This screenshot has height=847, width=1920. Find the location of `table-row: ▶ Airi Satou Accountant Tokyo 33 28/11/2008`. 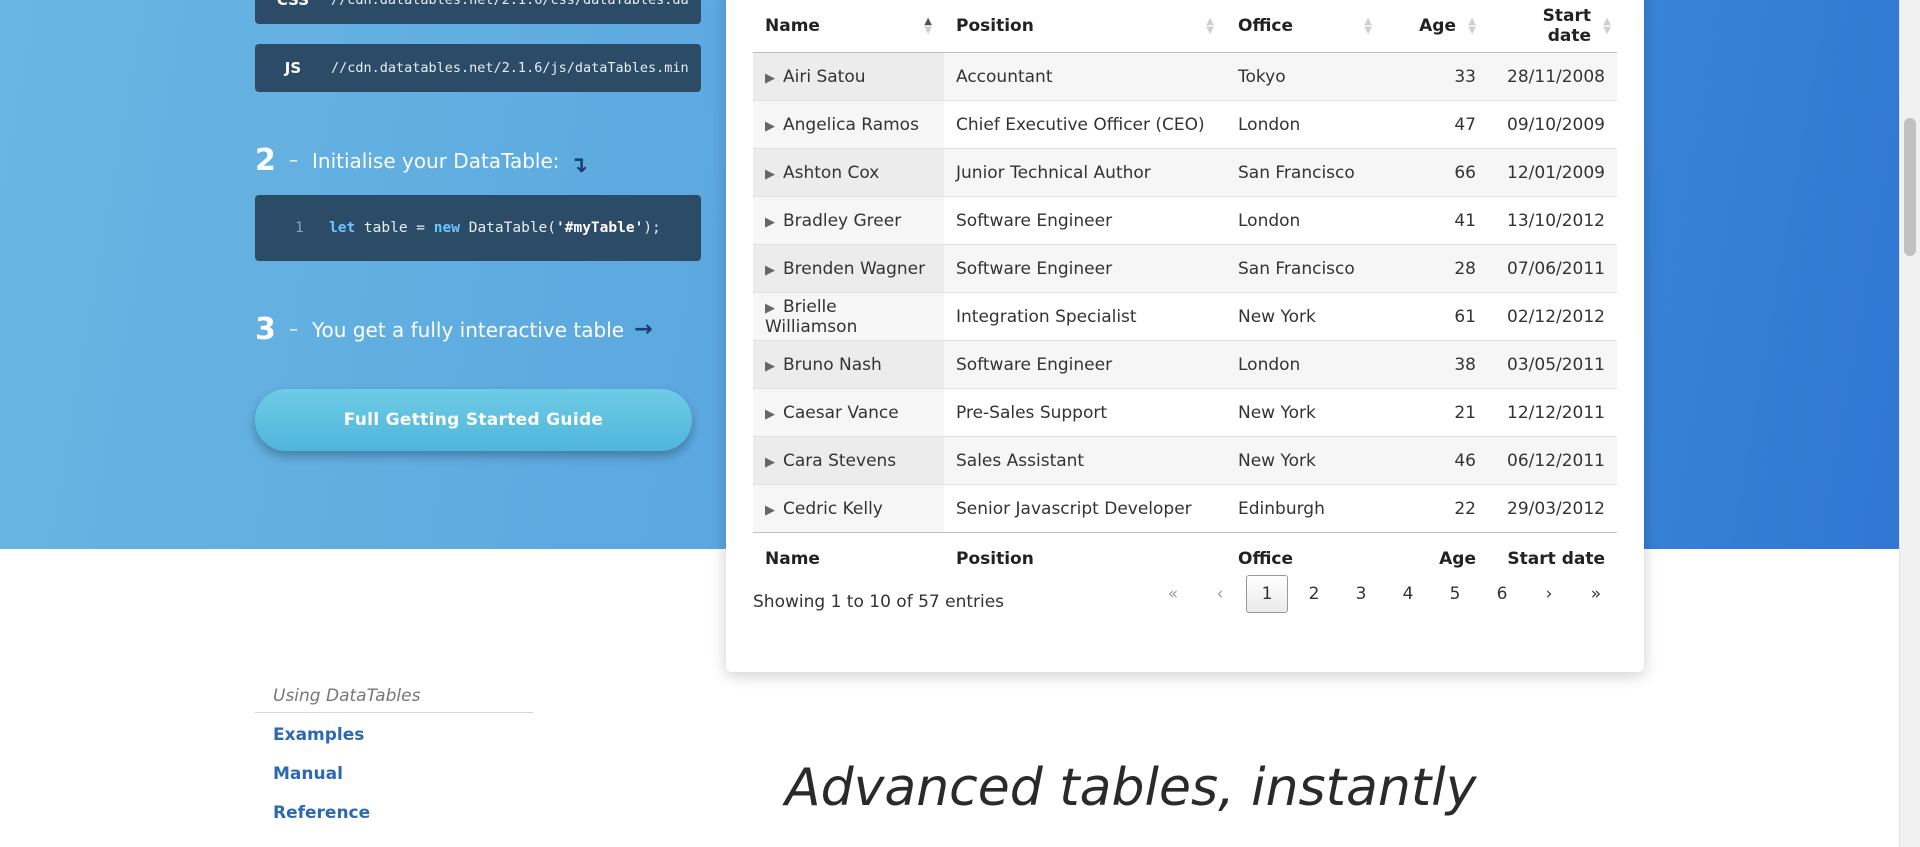

table-row: ▶ Airi Satou Accountant Tokyo 33 28/11/2008 is located at coordinates (1185, 76).